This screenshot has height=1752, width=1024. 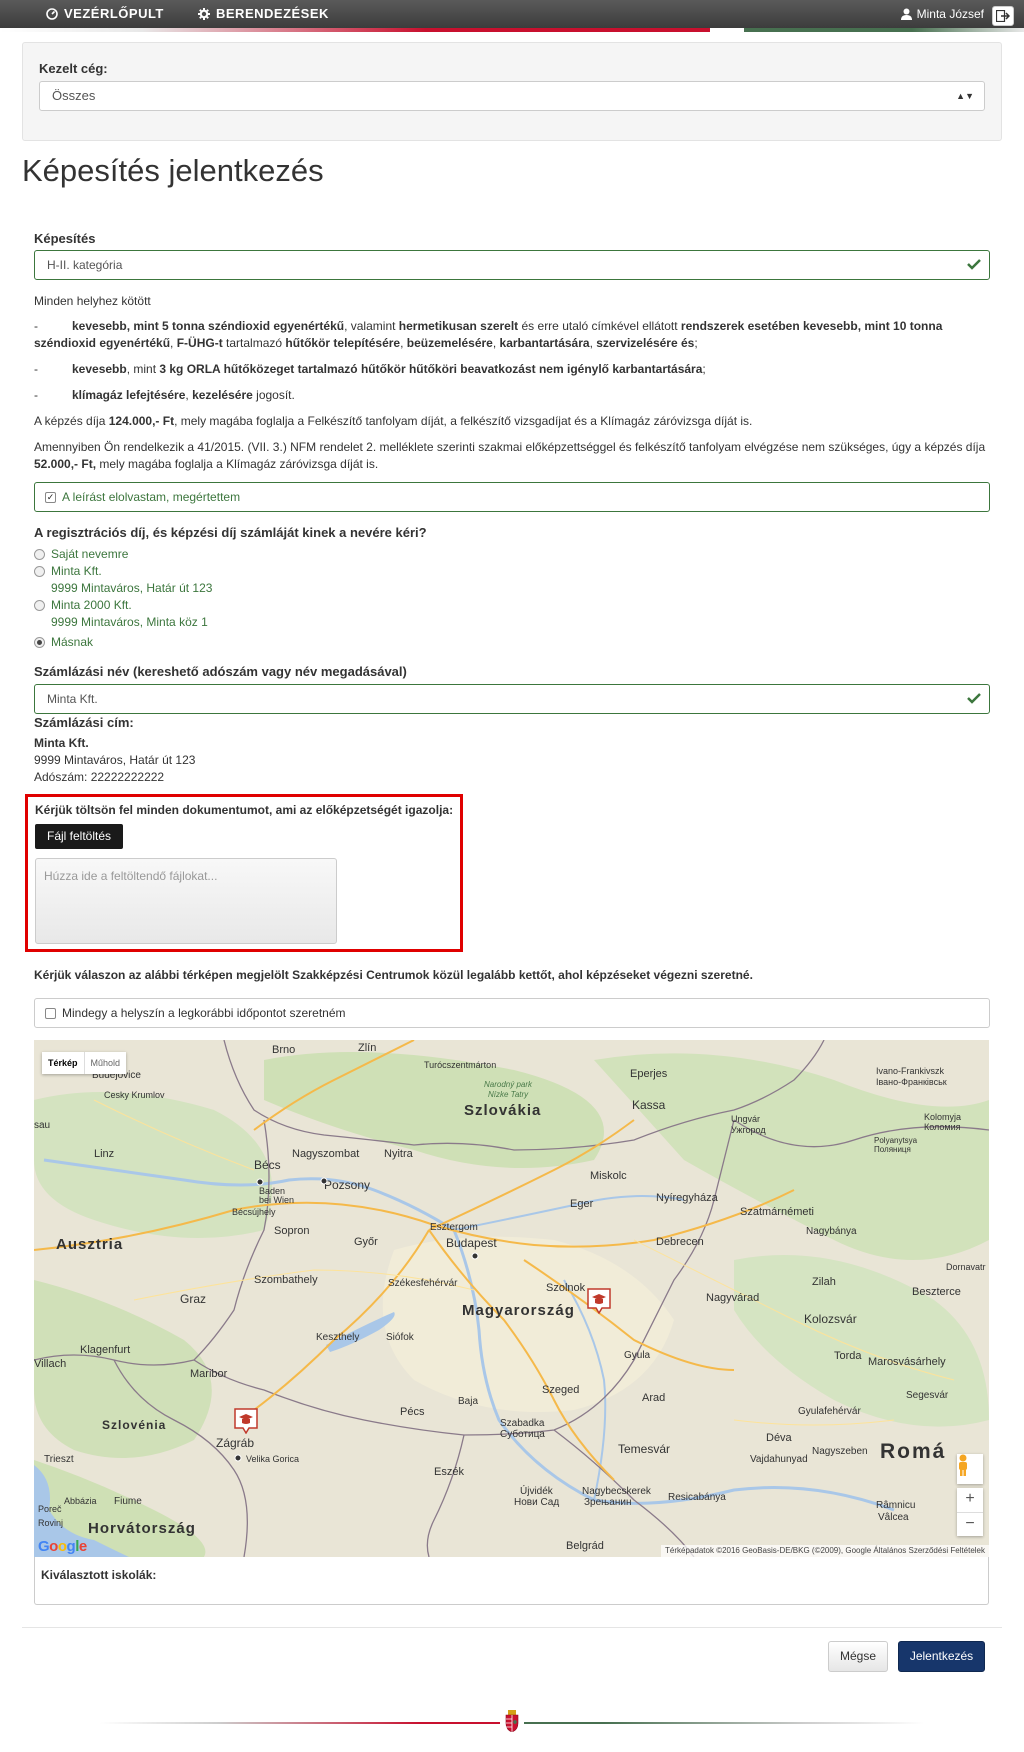 What do you see at coordinates (970, 1500) in the screenshot?
I see `zoom-in-button: +` at bounding box center [970, 1500].